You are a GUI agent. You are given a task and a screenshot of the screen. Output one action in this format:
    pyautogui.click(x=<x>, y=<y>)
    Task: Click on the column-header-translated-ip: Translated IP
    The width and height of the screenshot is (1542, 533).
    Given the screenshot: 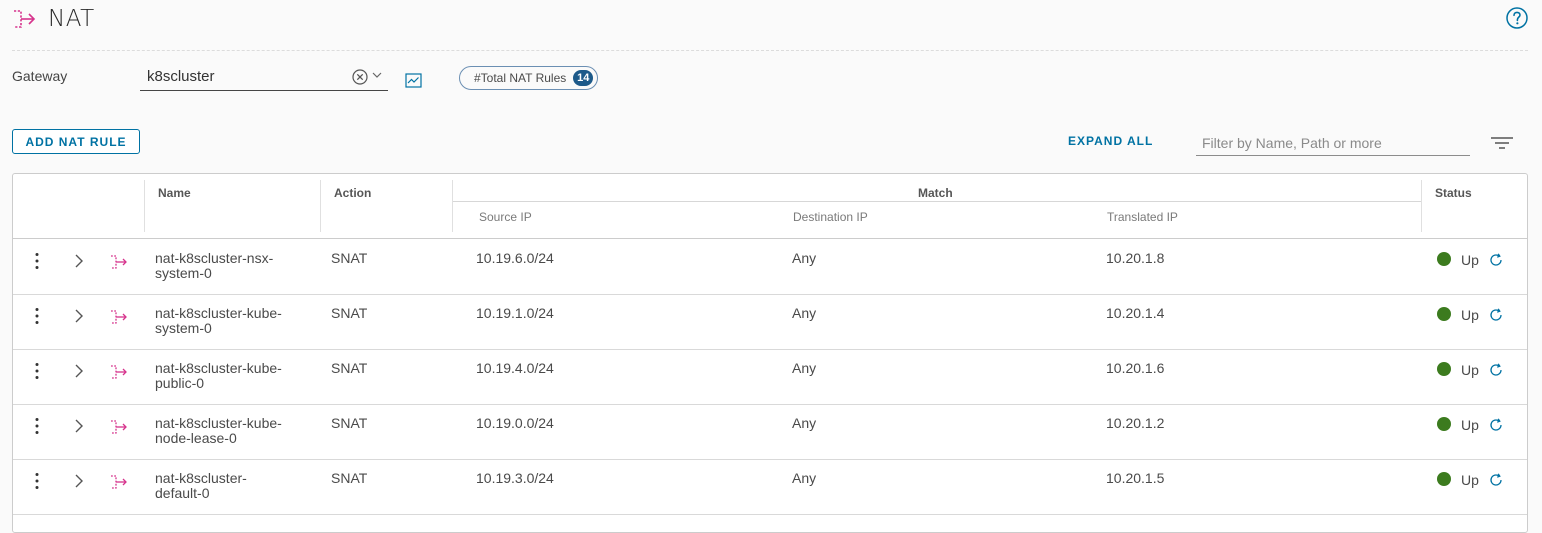 What is the action you would take?
    pyautogui.click(x=1142, y=217)
    